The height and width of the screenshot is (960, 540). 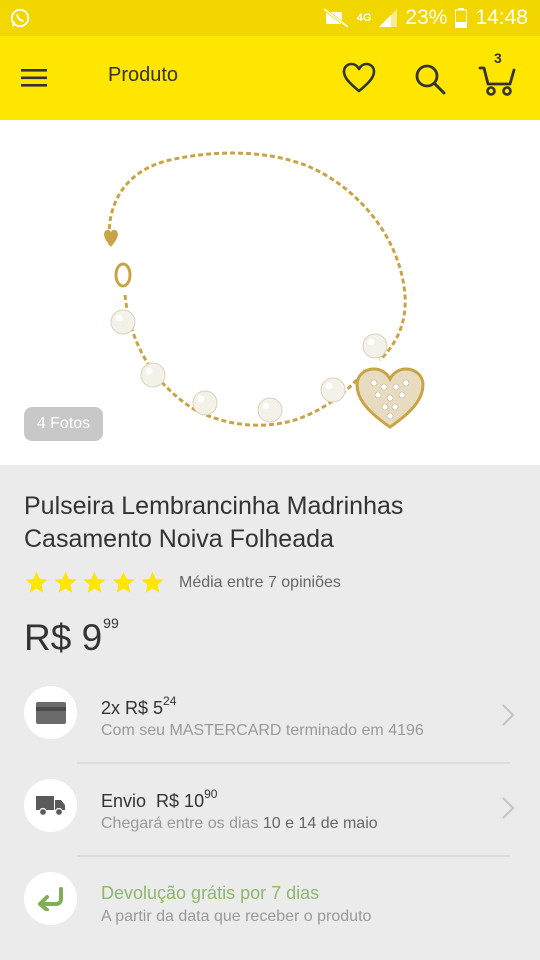 I want to click on search-icon, so click(x=430, y=79).